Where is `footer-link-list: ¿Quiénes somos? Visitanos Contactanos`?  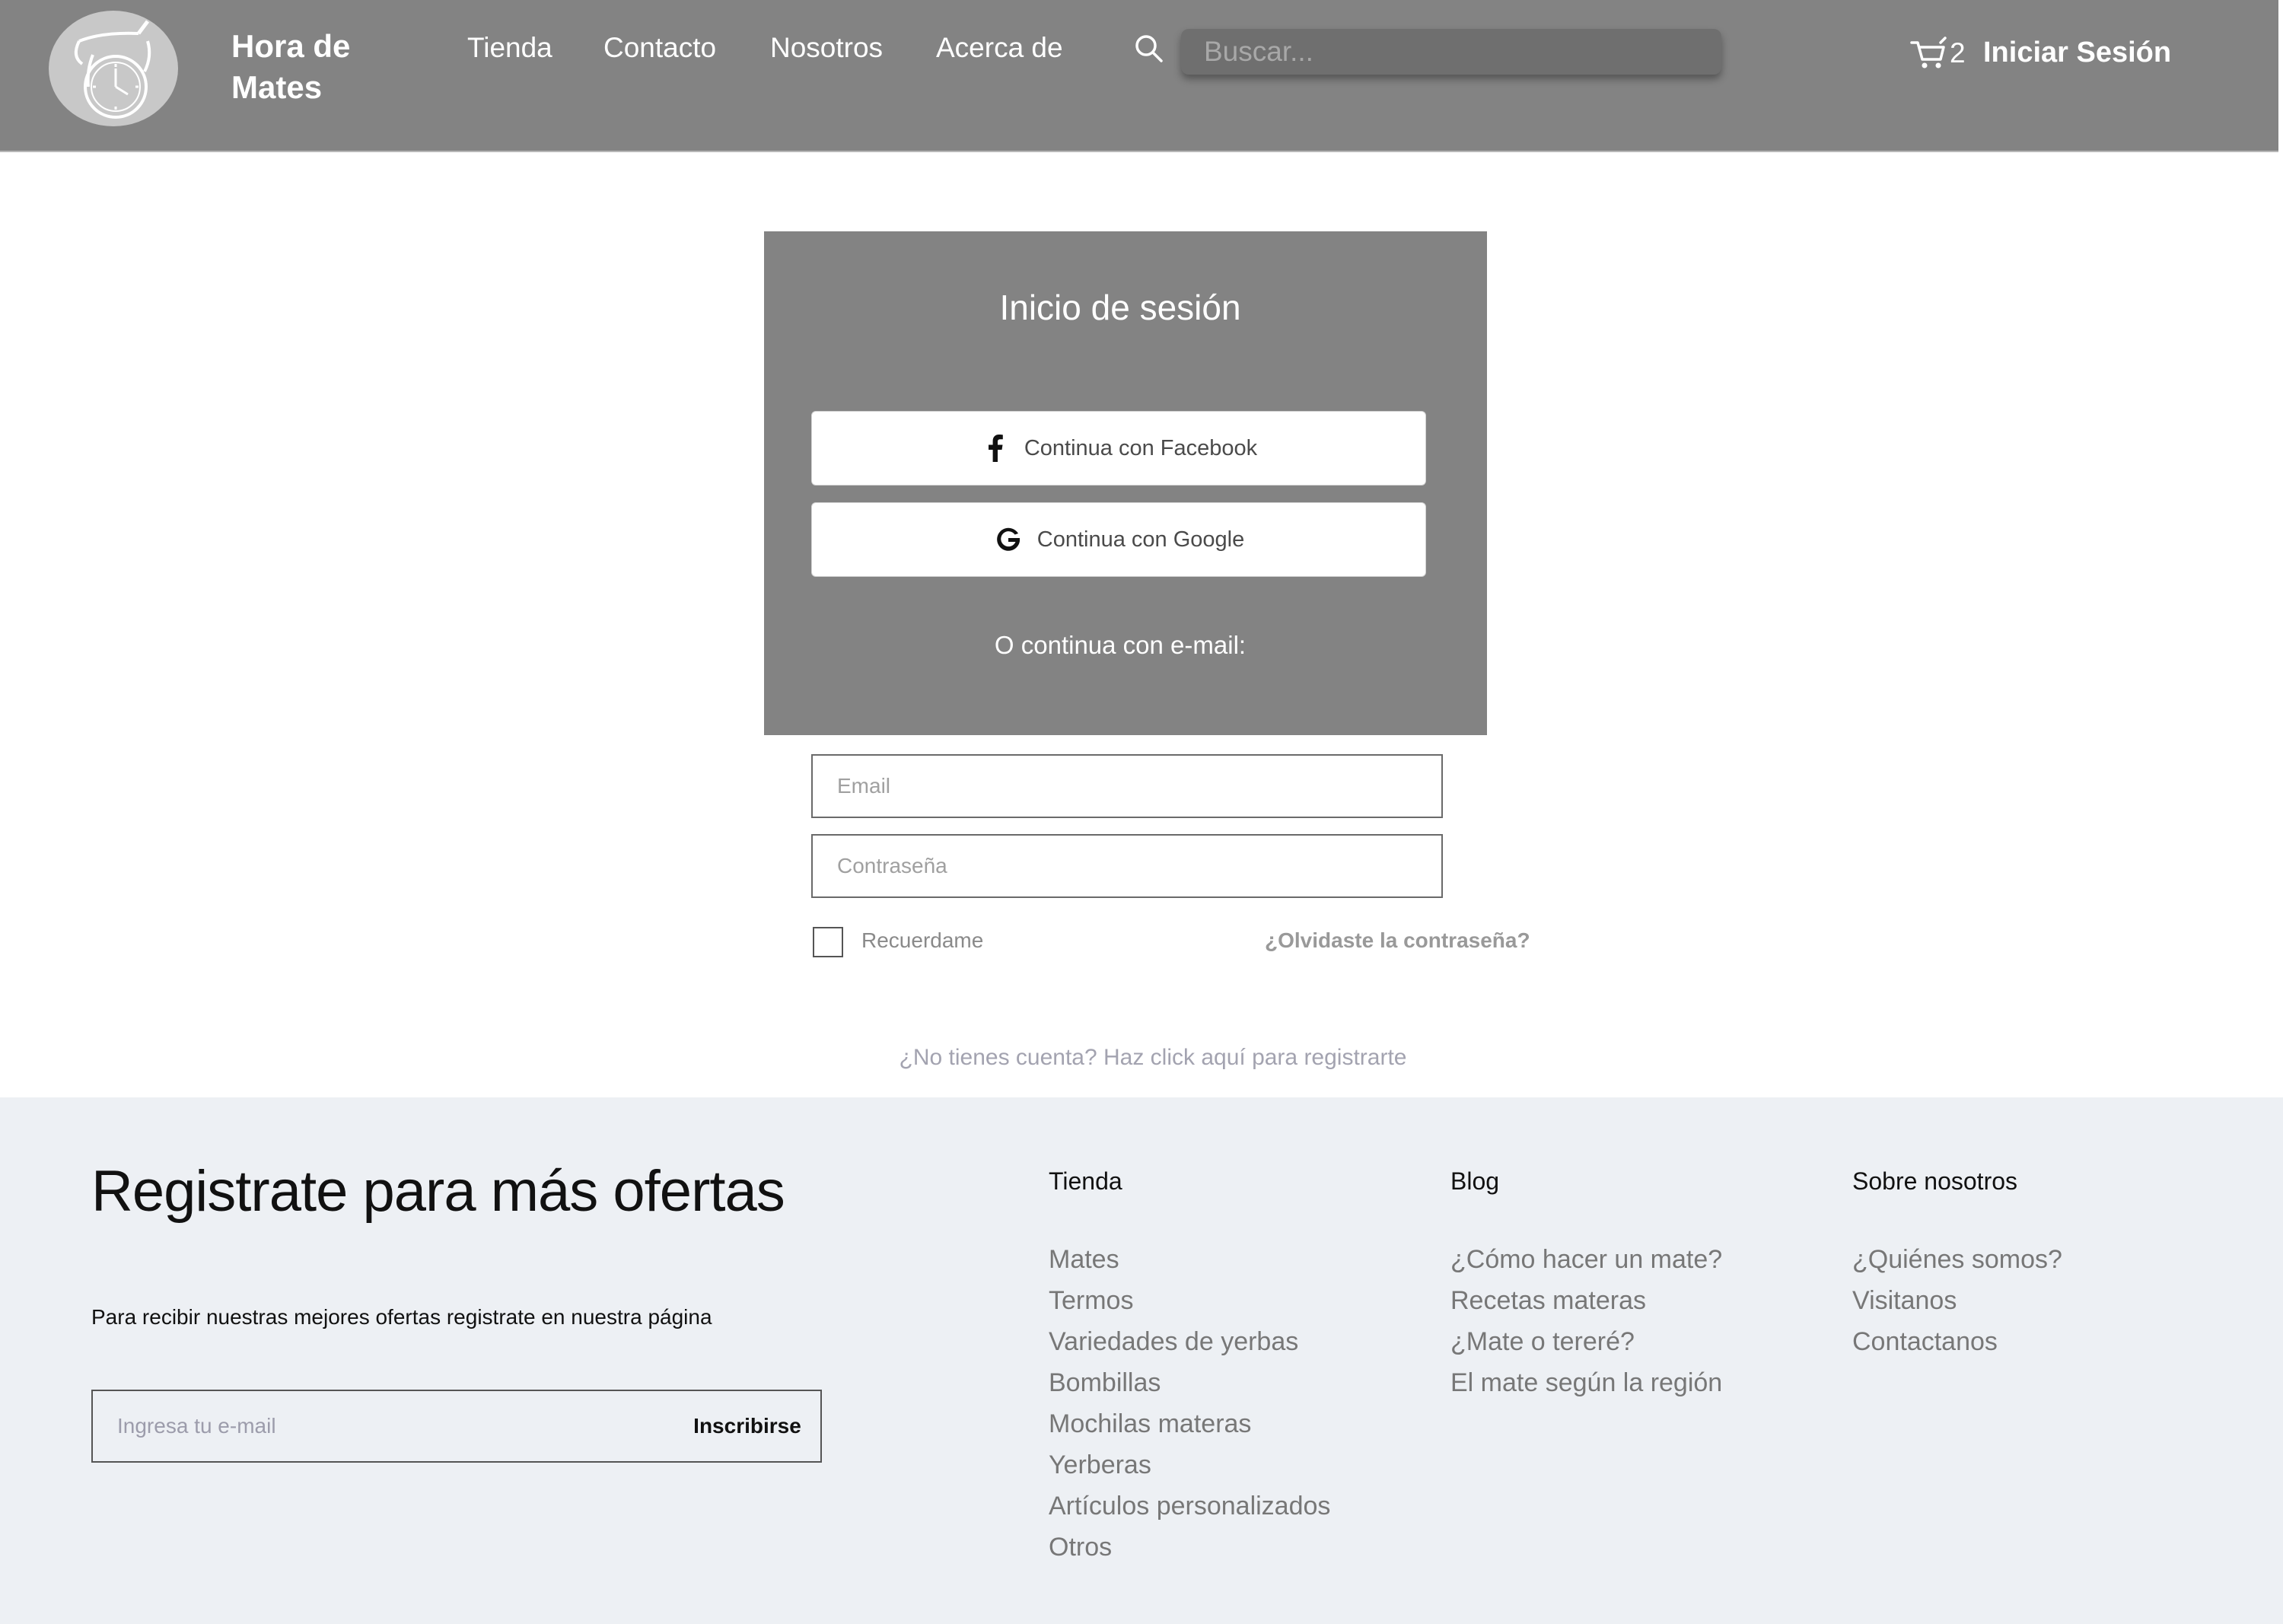
footer-link-list: ¿Quiénes somos? Visitanos Contactanos is located at coordinates (1957, 1300).